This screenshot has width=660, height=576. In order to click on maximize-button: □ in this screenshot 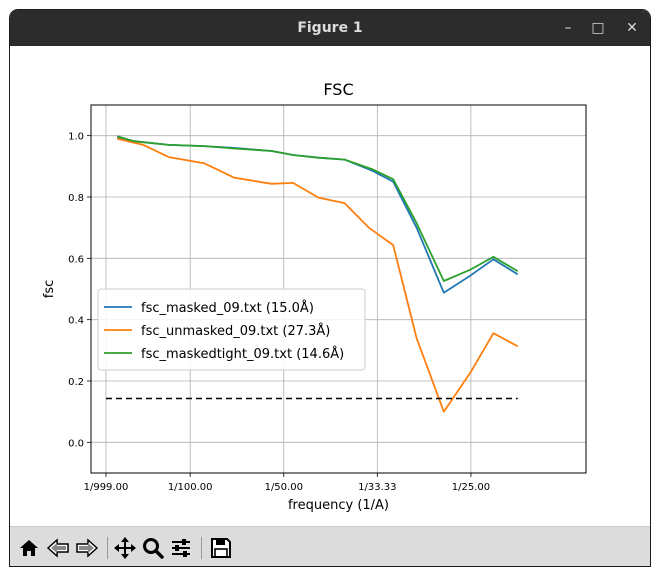, I will do `click(598, 28)`.